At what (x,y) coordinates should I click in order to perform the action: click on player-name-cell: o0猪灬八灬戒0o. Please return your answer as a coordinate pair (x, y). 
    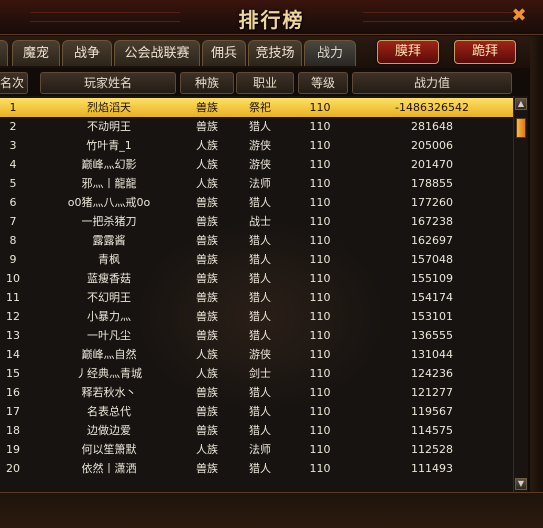
    Looking at the image, I should click on (109, 202).